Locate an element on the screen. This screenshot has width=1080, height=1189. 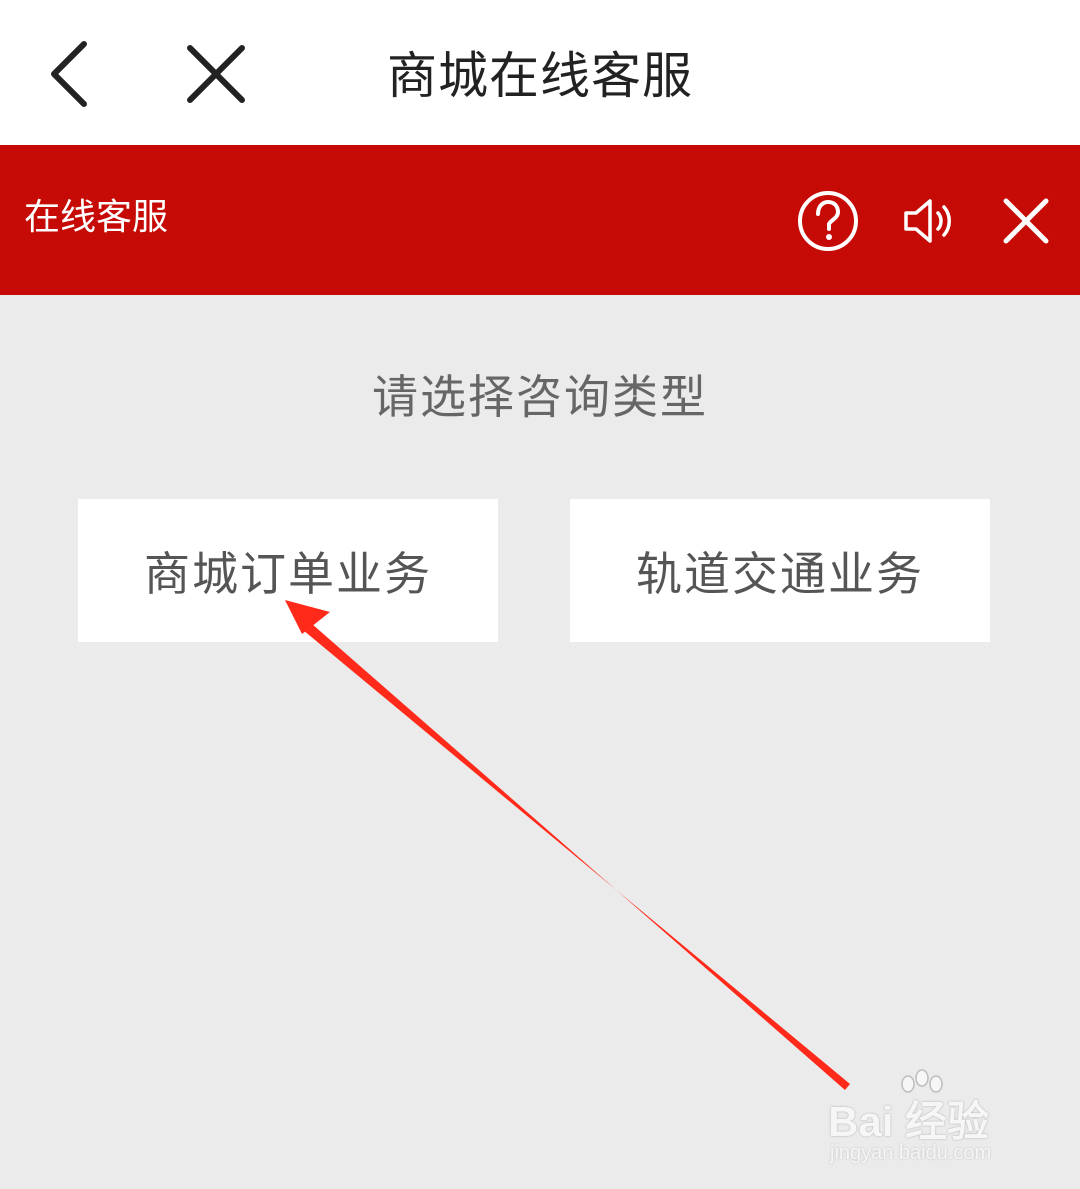
service-close-button is located at coordinates (1026, 221).